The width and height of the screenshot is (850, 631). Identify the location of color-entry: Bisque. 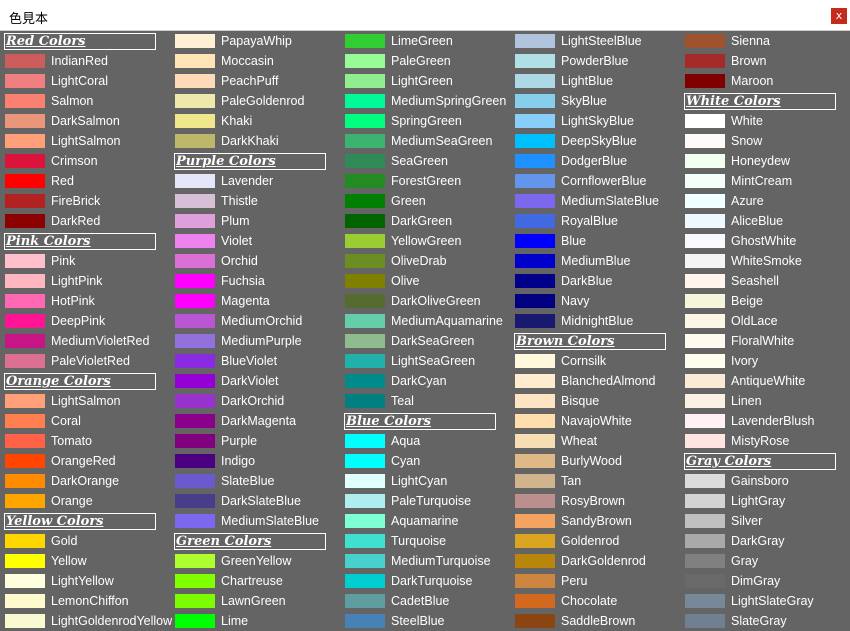
(595, 401).